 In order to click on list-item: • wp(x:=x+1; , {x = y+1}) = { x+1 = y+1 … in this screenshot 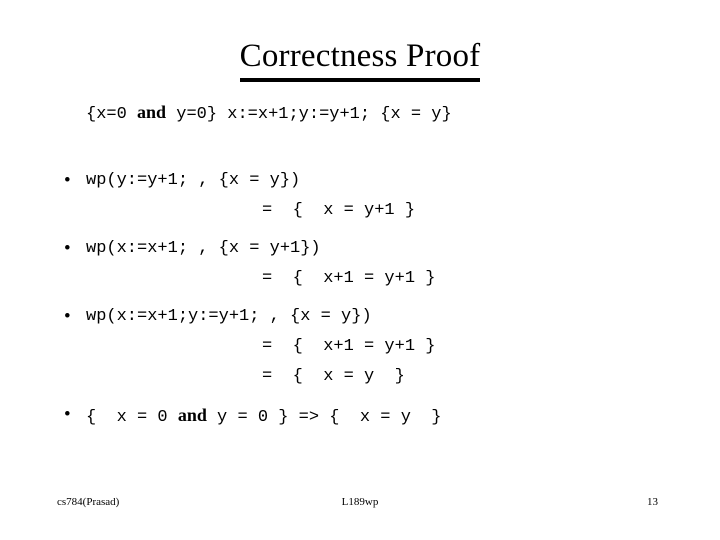, I will do `click(370, 264)`.